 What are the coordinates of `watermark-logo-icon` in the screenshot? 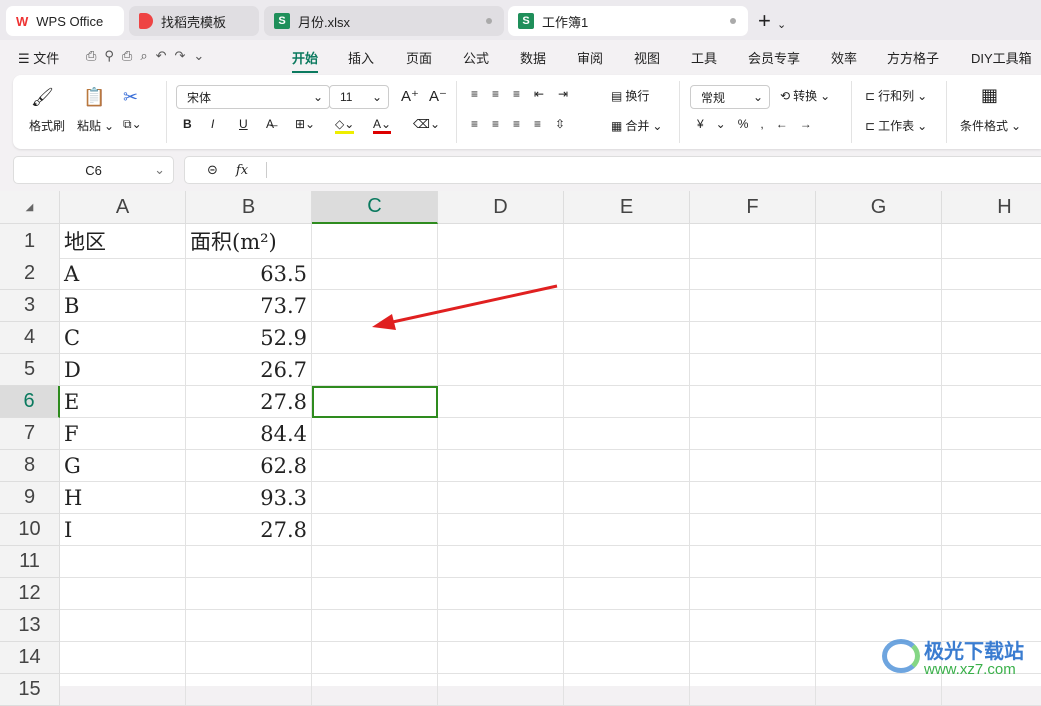 It's located at (901, 656).